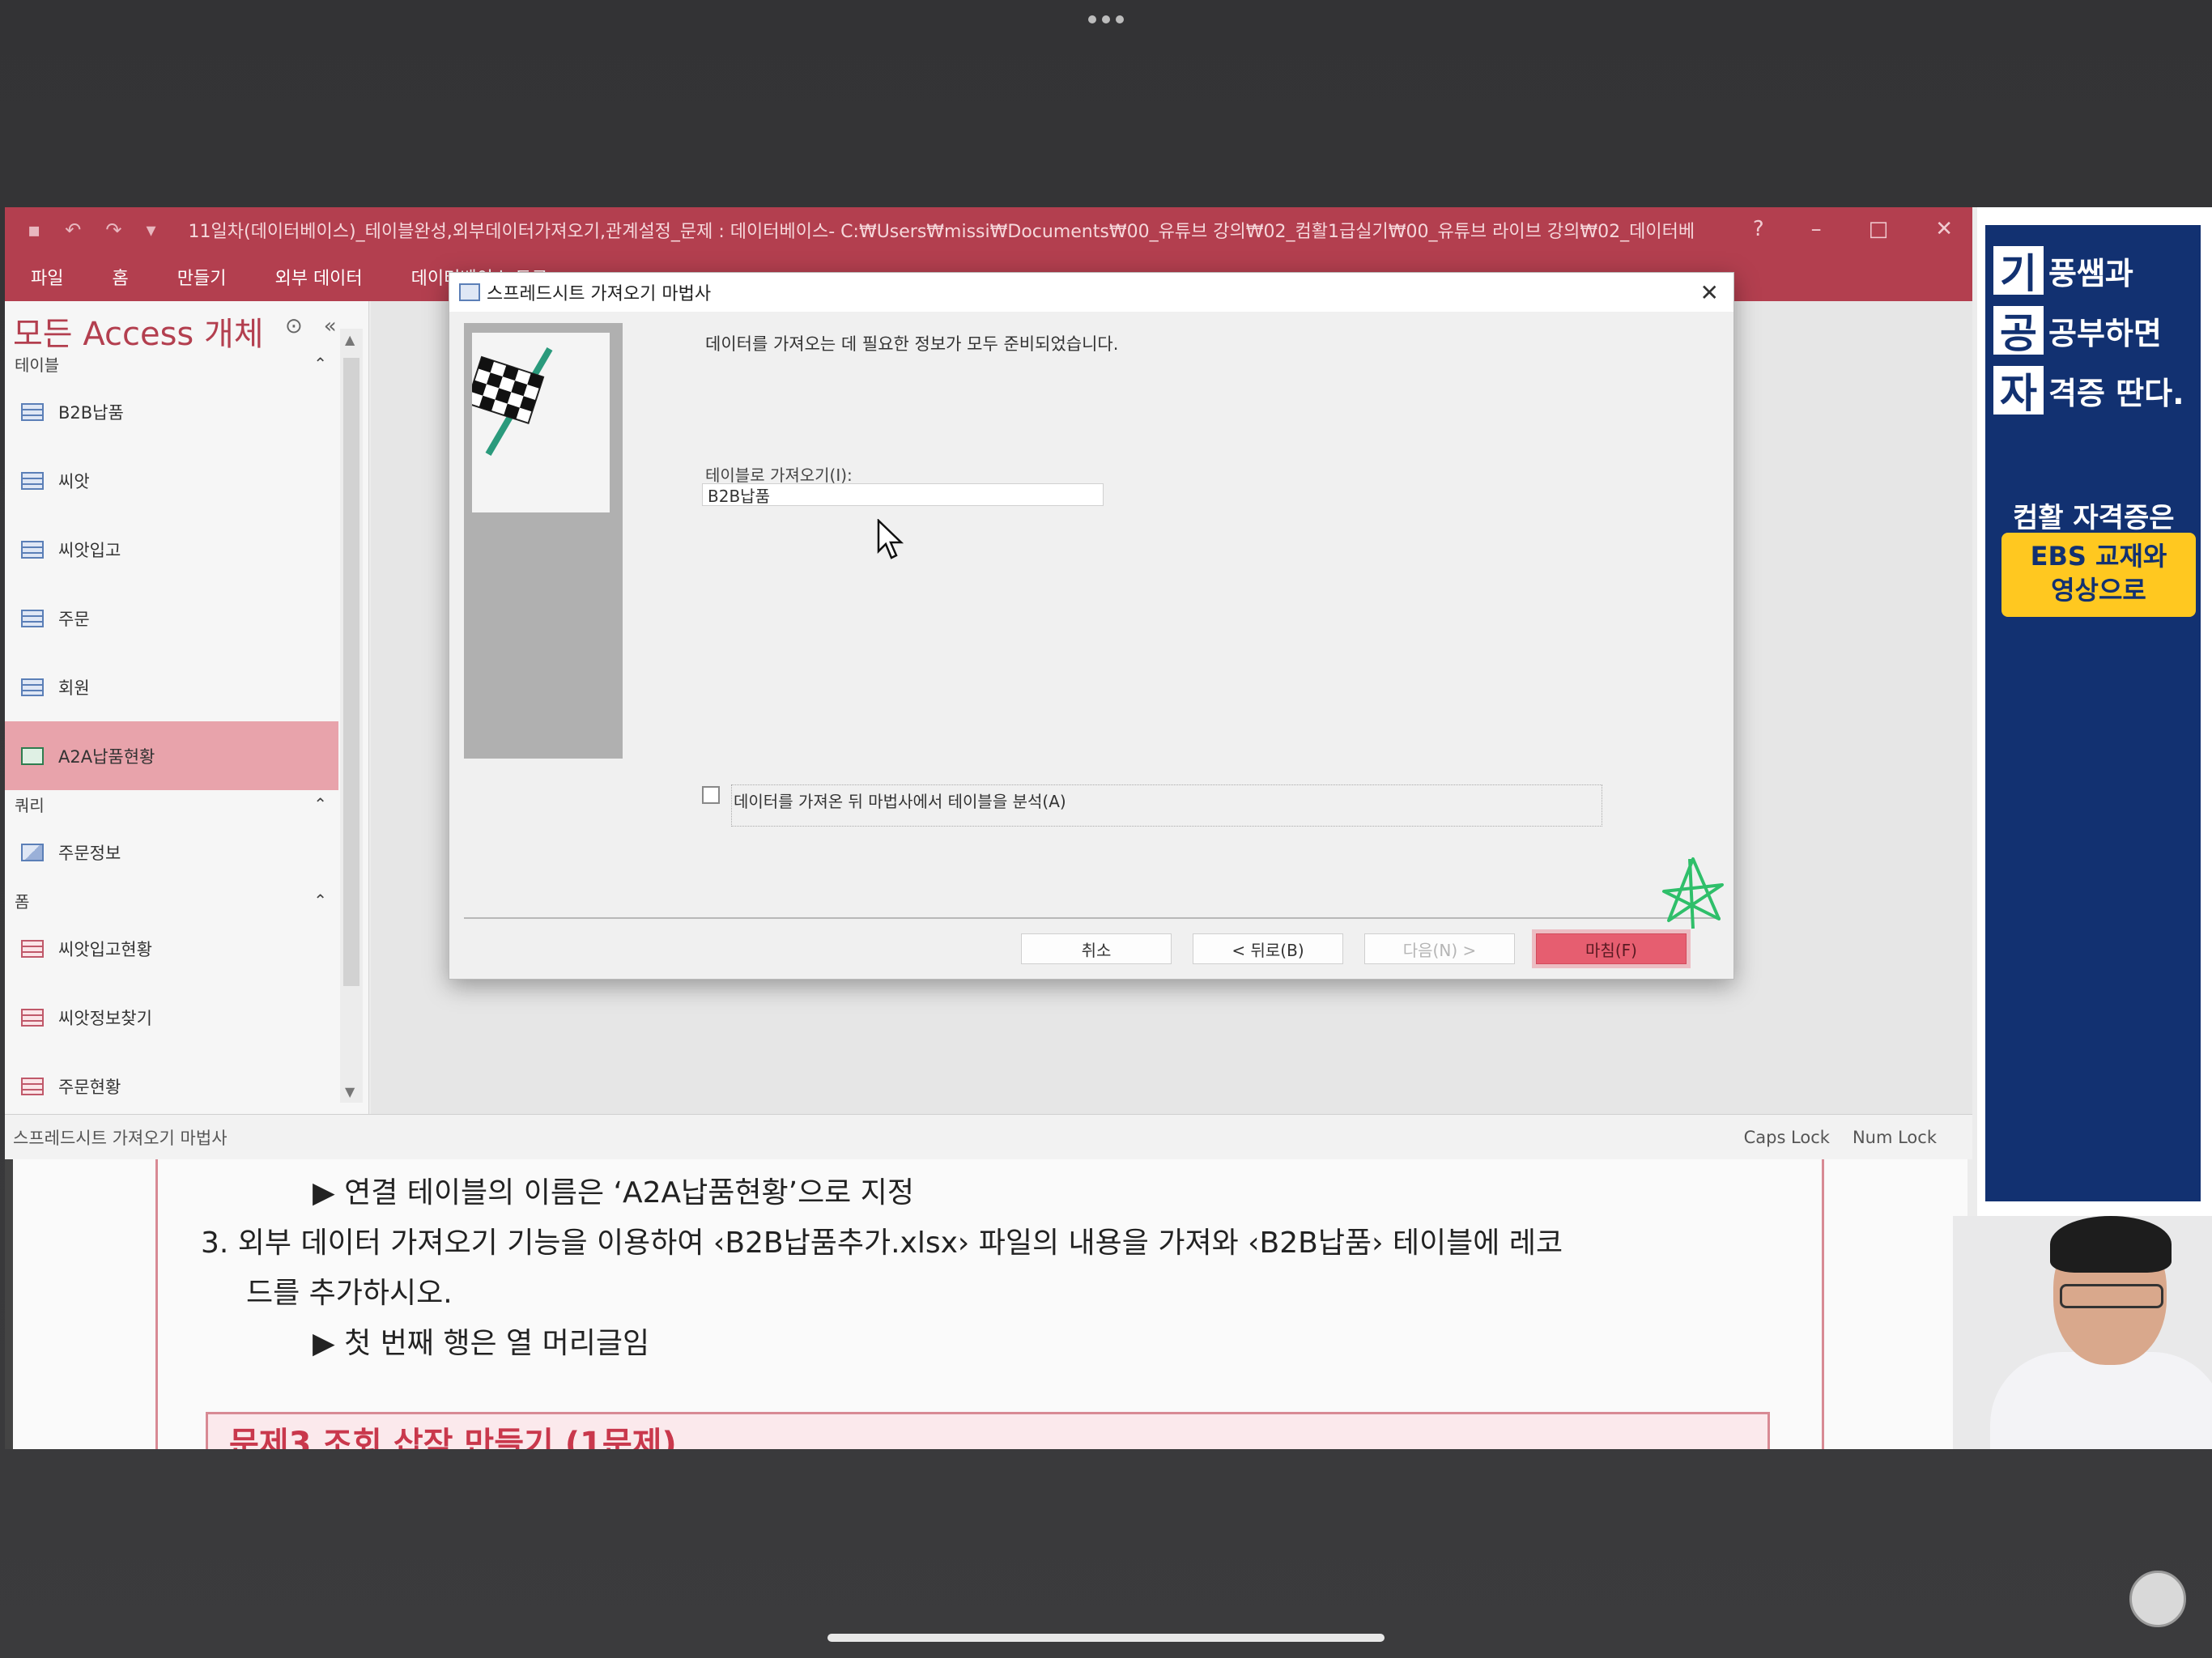 This screenshot has height=1658, width=2212. Describe the element at coordinates (2116, 393) in the screenshot. I see `slogan-text: 격증 딴다.` at that location.